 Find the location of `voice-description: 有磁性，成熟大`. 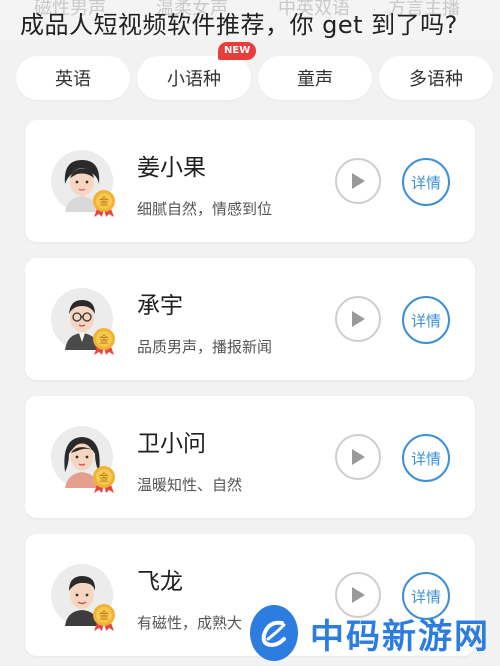

voice-description: 有磁性，成熟大 is located at coordinates (190, 623).